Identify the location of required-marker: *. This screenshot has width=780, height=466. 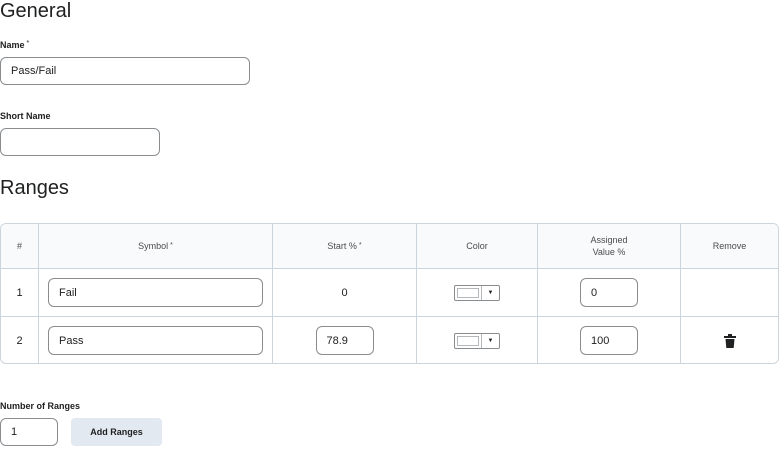
(28, 43).